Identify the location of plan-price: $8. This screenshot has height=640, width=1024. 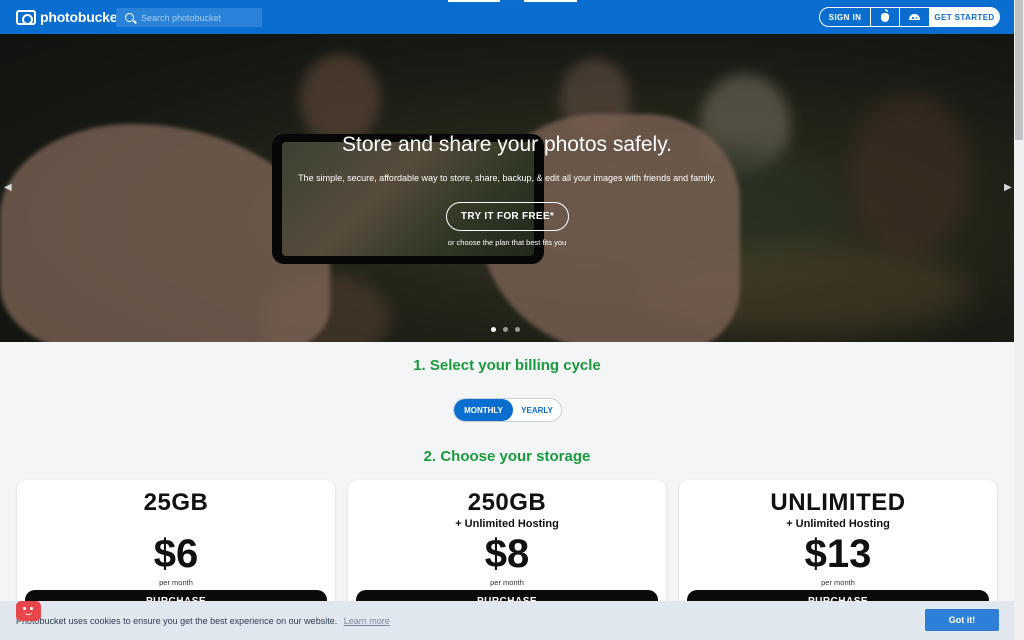
(507, 554).